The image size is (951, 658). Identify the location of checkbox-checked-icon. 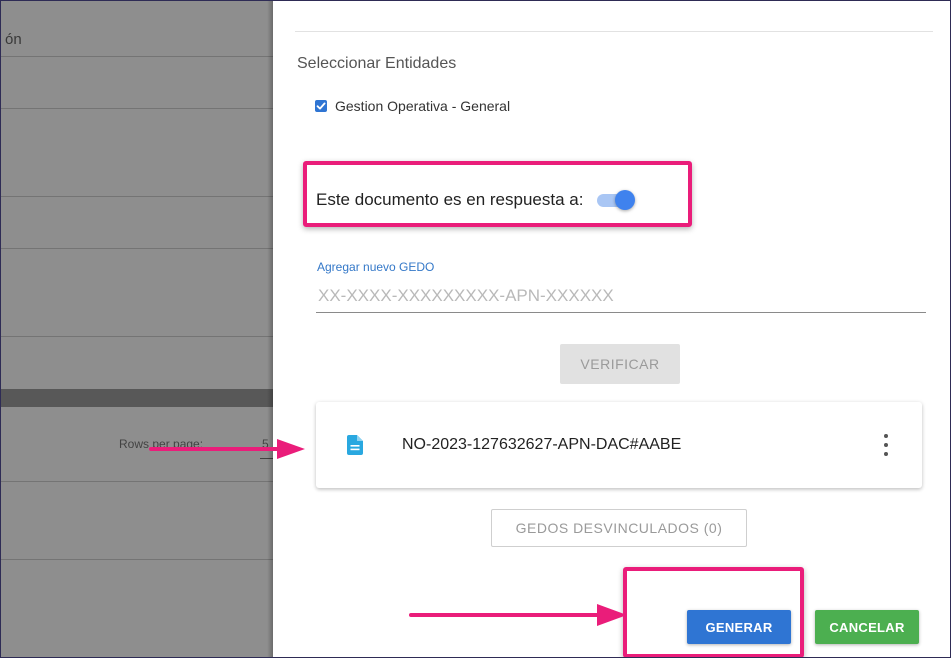
(321, 106).